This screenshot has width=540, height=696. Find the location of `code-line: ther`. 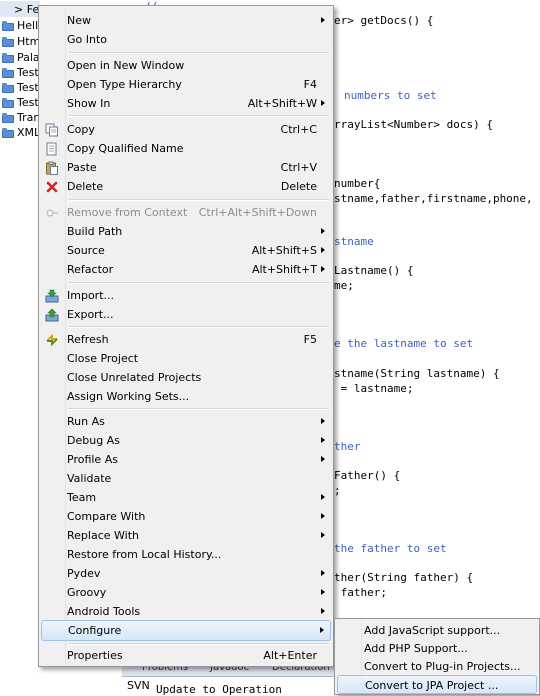

code-line: ther is located at coordinates (347, 446).